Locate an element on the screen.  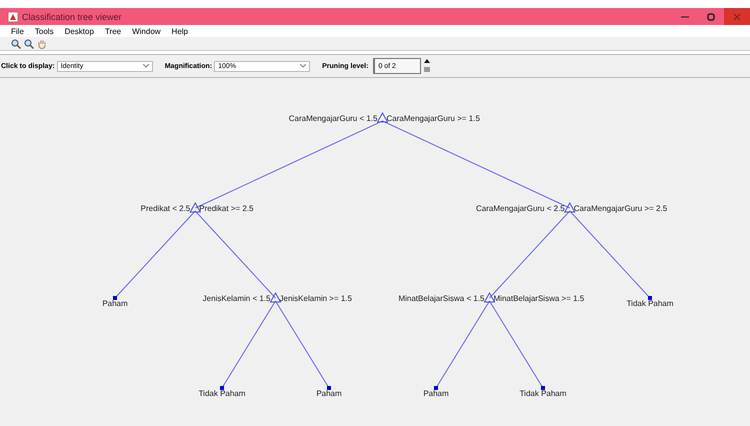
menu-item: File is located at coordinates (17, 31).